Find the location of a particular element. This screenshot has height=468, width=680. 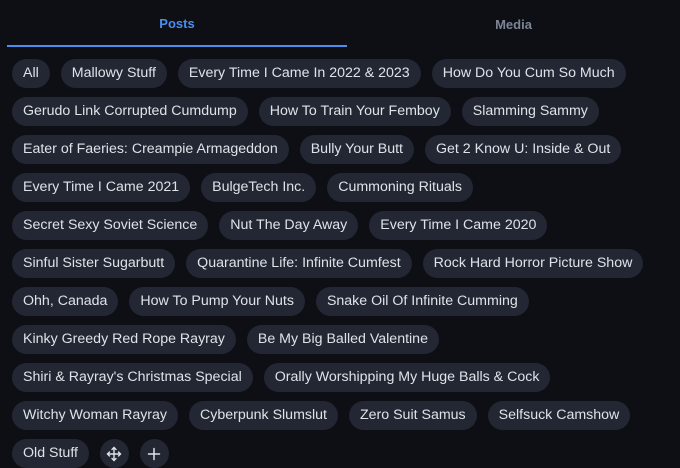

collection-chip: Orally Worshipping My Huge Balls & Cock is located at coordinates (407, 377).